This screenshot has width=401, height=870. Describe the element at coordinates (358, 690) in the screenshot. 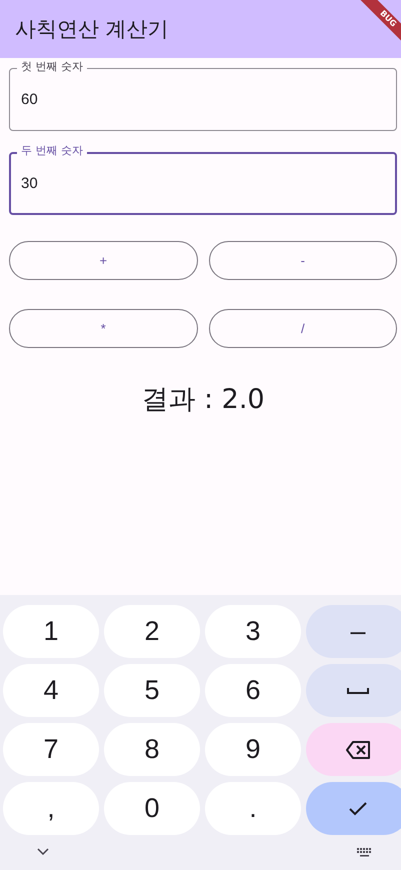

I see `space-bar-icon` at that location.